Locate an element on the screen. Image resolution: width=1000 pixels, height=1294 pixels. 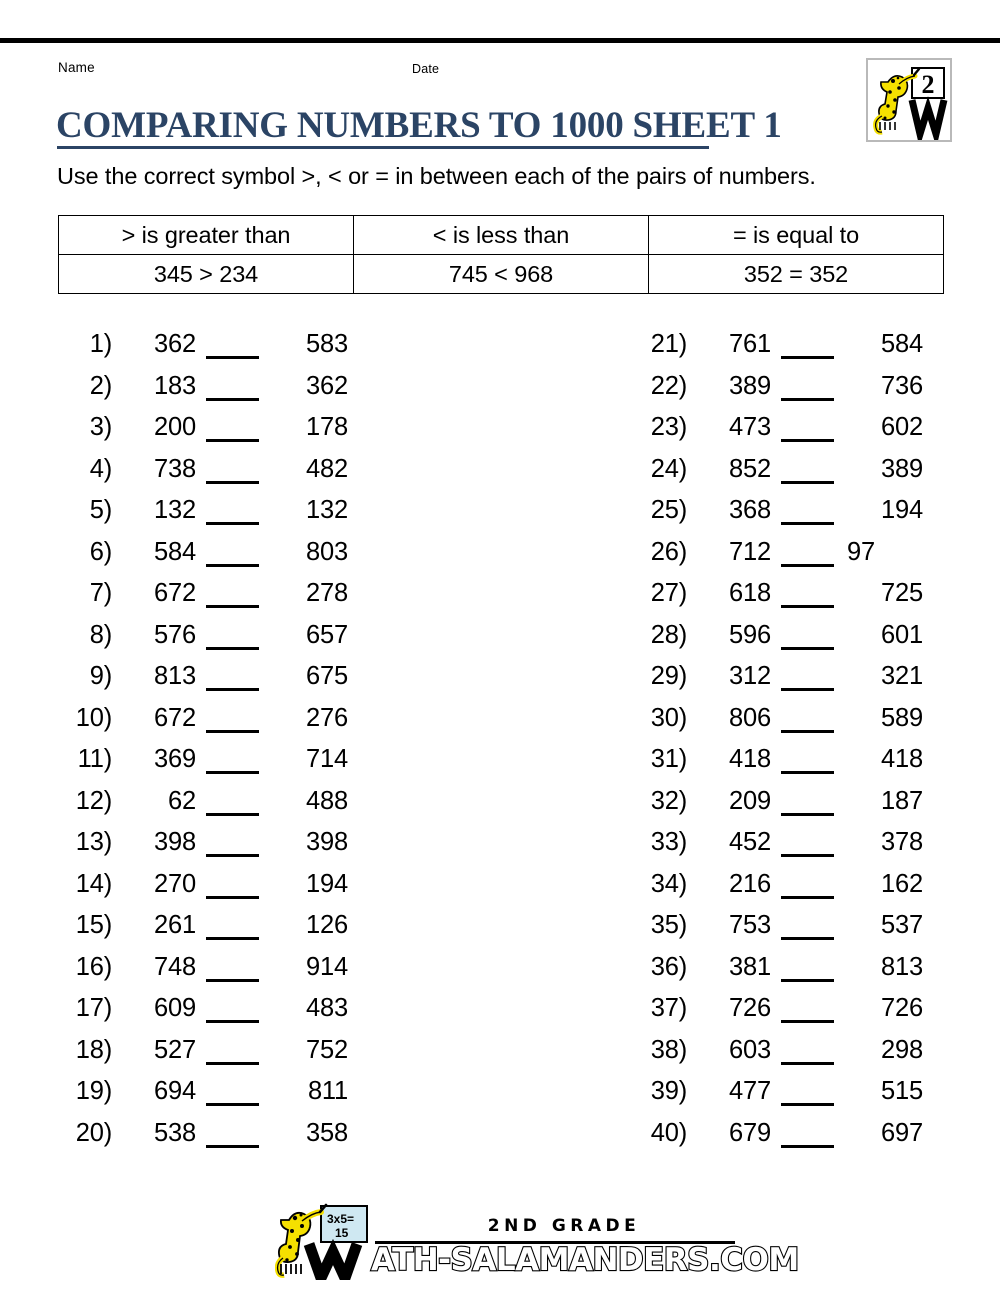
problem-number: 30) is located at coordinates (668, 717).